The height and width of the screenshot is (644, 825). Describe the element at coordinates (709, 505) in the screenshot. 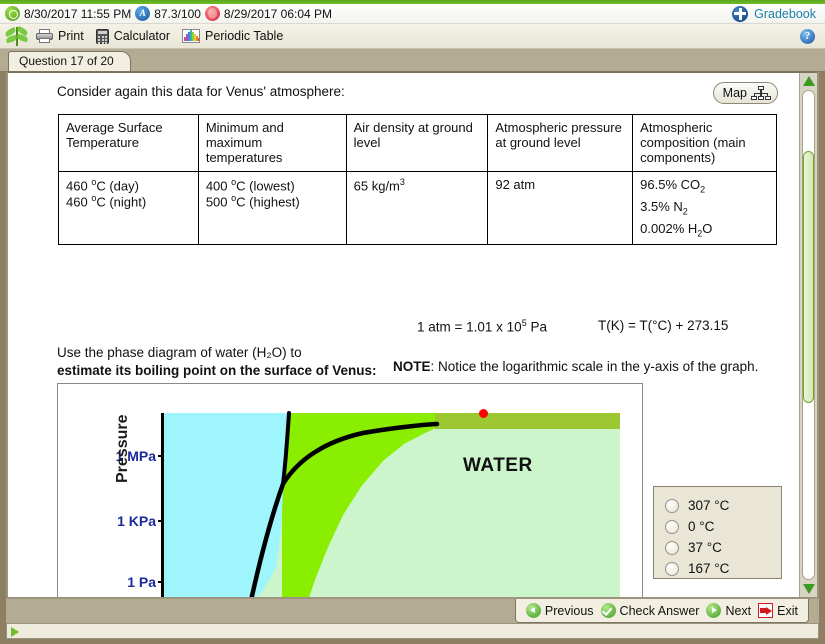

I see `answer-option-0-label: 307 °C` at that location.